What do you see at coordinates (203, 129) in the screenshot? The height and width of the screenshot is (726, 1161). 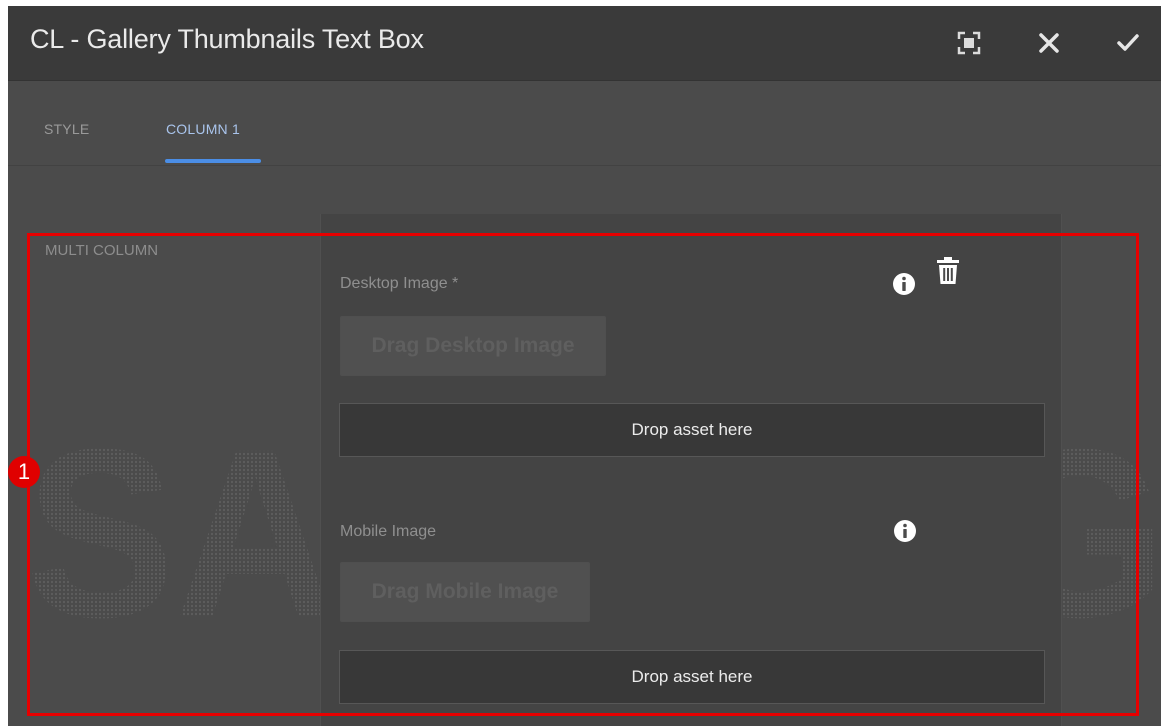 I see `tab-column-1: COLUMN 1` at bounding box center [203, 129].